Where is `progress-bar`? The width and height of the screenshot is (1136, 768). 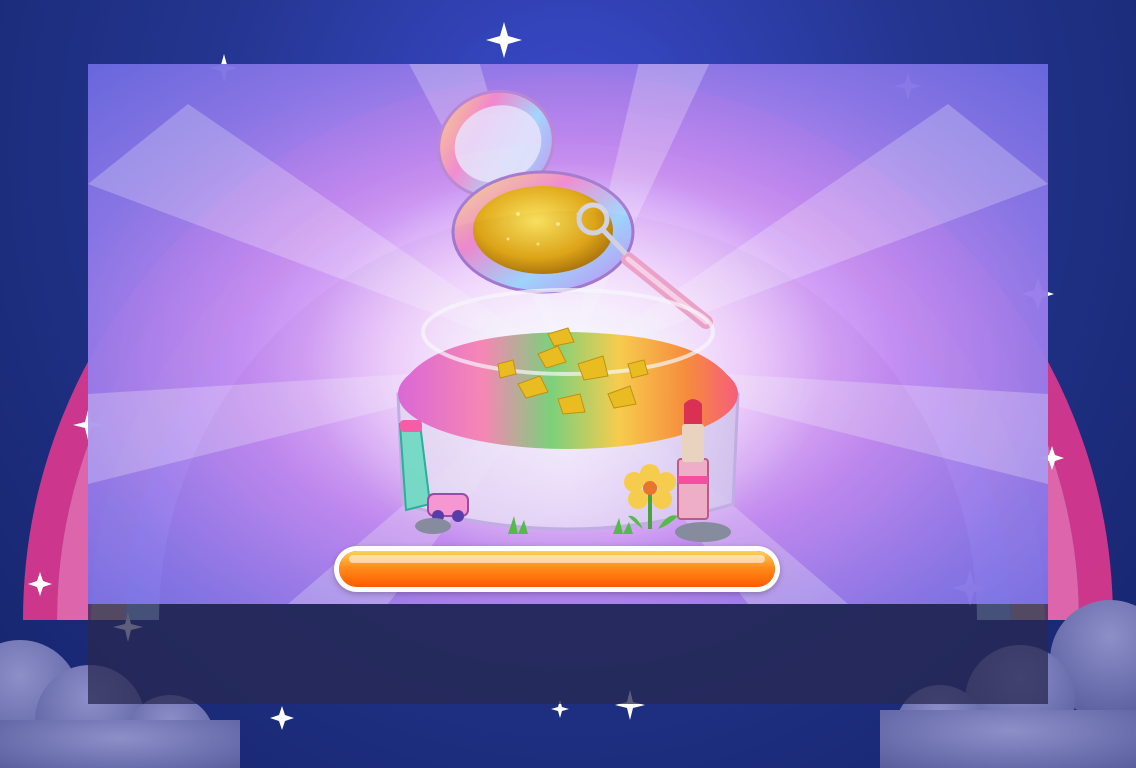 progress-bar is located at coordinates (557, 569).